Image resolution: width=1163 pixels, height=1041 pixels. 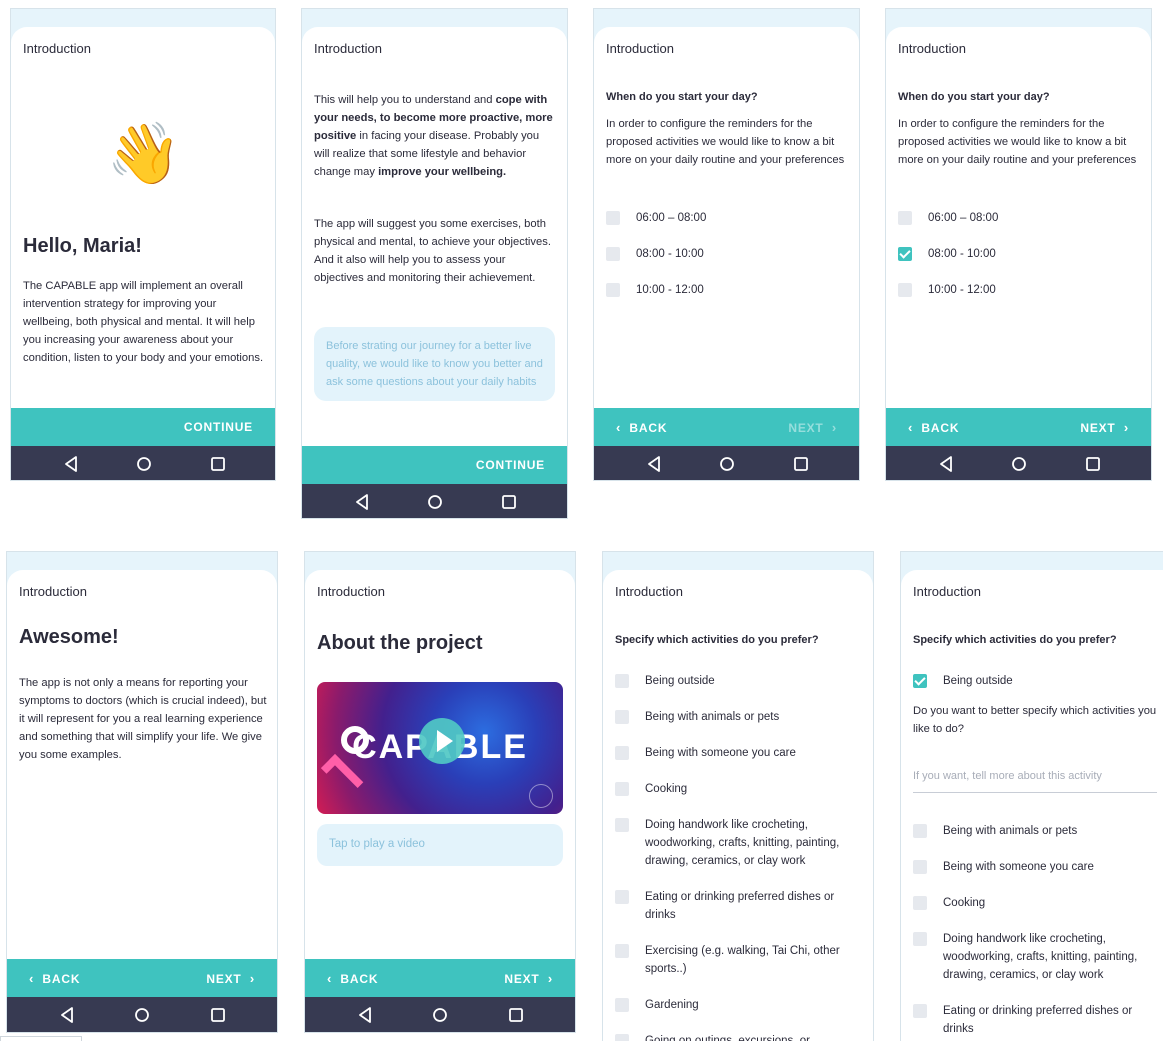 I want to click on page-title: Awesome!, so click(x=69, y=637).